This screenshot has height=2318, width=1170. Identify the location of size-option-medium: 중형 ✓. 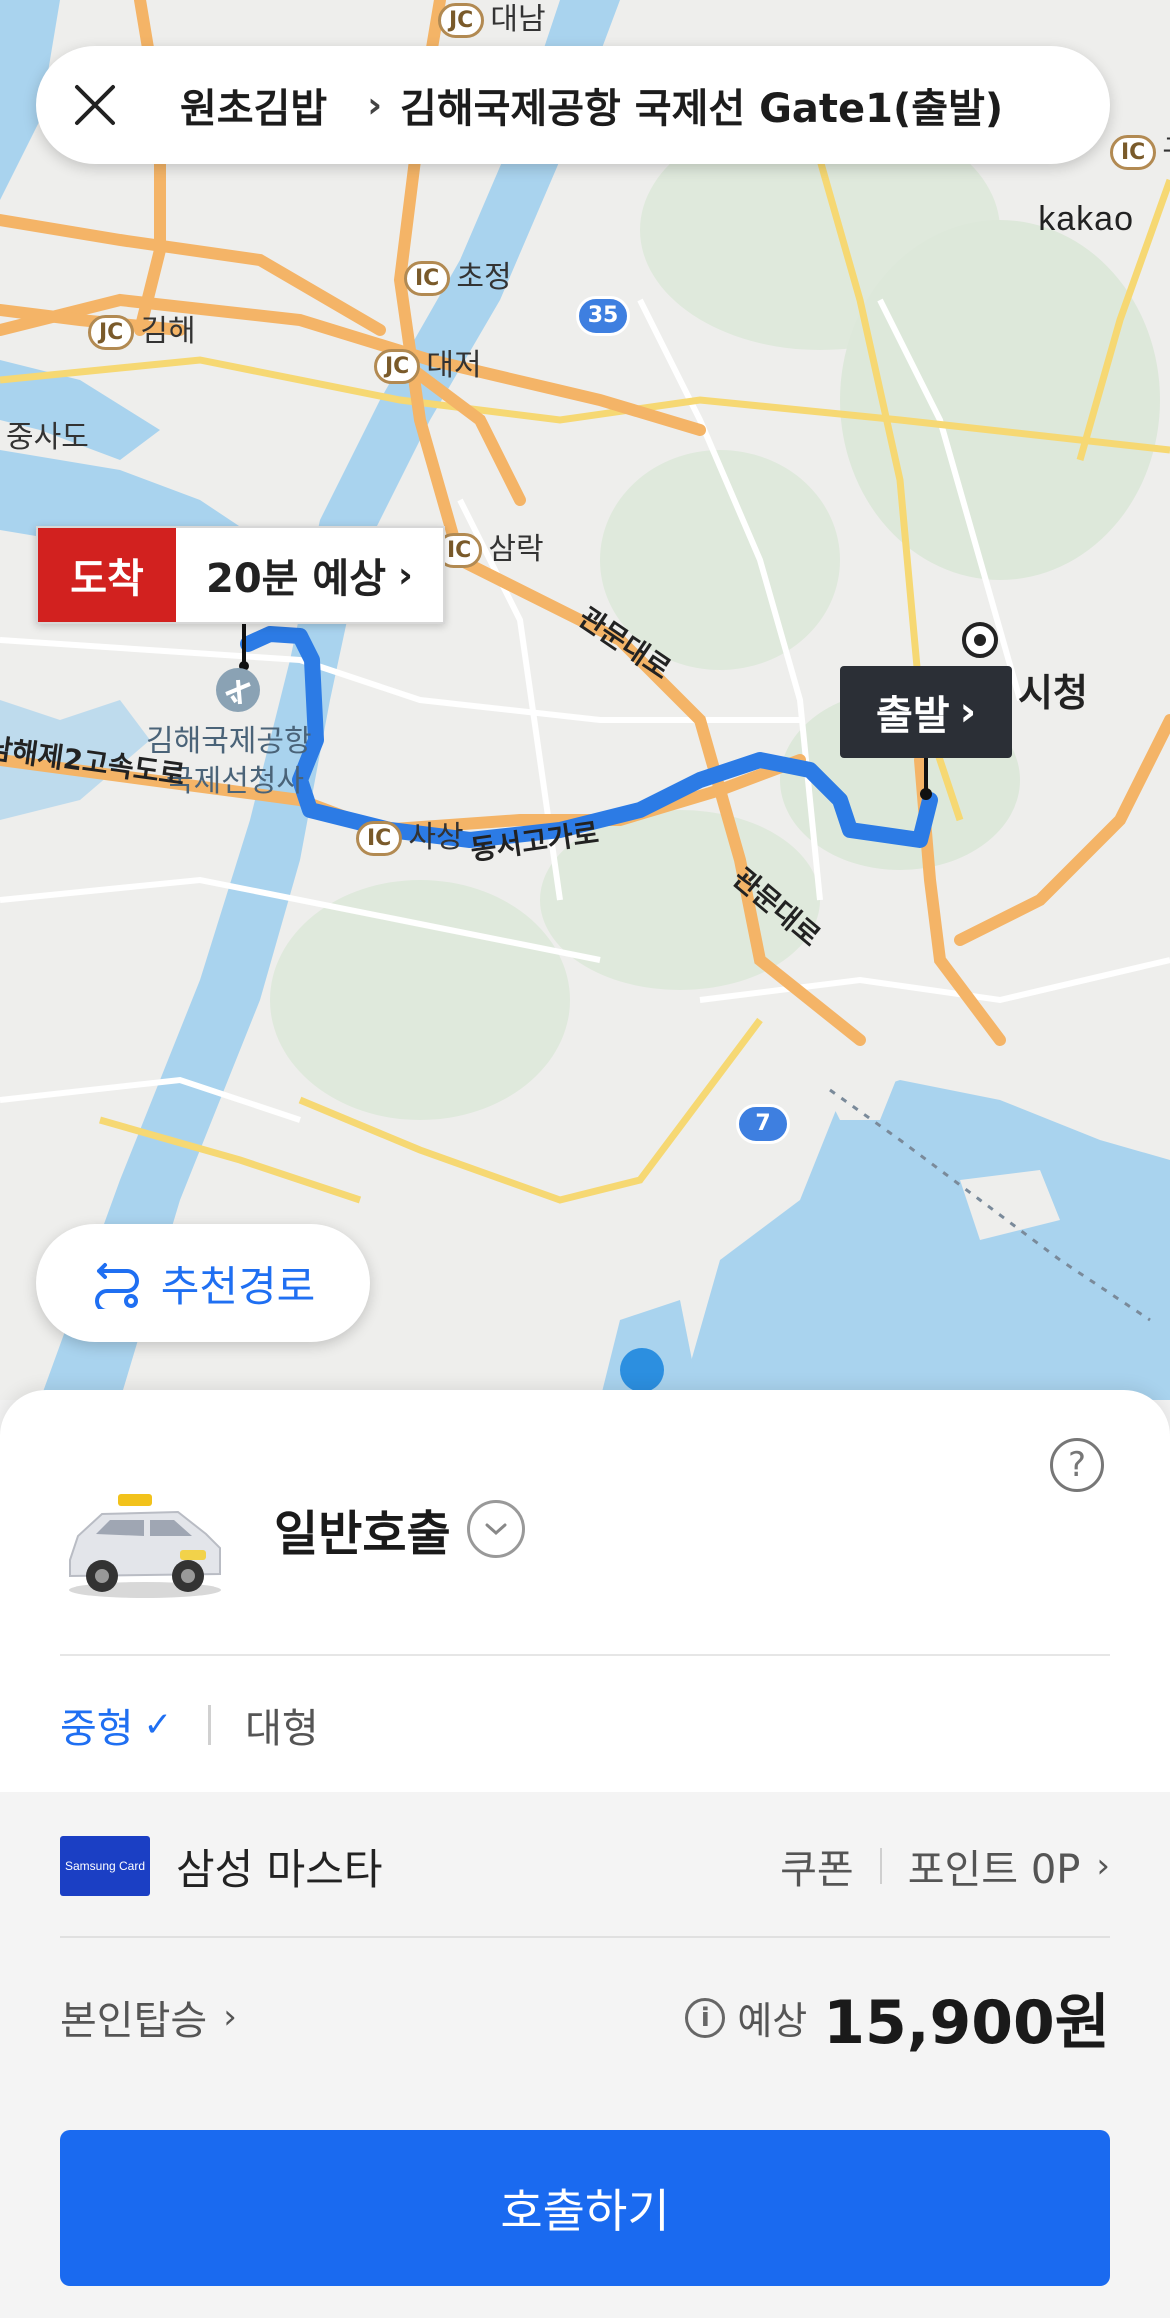
(116, 1725).